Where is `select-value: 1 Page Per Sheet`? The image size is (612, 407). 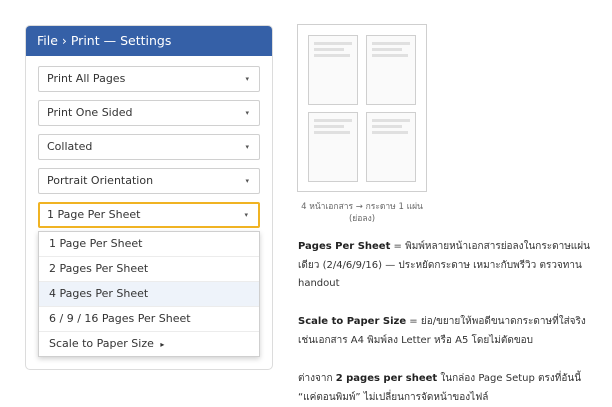
select-value: 1 Page Per Sheet is located at coordinates (94, 214).